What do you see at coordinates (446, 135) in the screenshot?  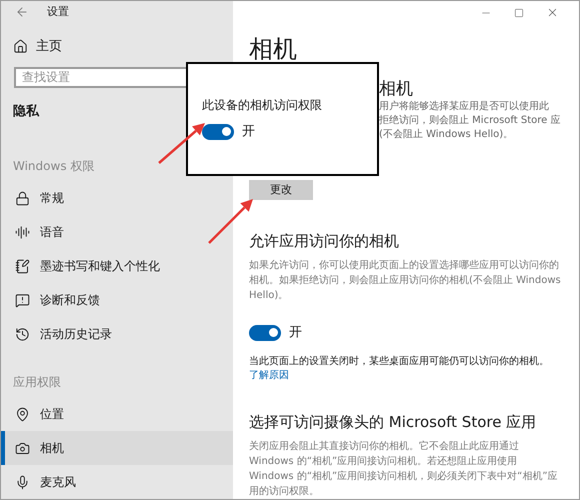 I see `description-fragment: (不会阻止 Windows Hello)。` at bounding box center [446, 135].